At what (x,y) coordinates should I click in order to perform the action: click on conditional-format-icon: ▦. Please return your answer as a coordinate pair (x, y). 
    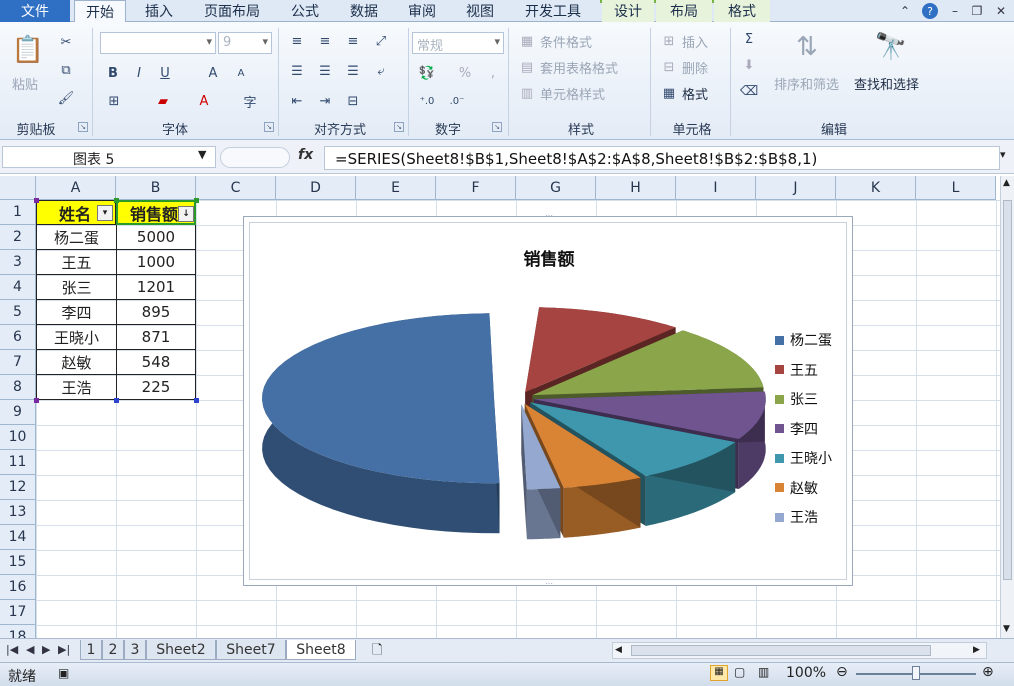
    Looking at the image, I should click on (527, 41).